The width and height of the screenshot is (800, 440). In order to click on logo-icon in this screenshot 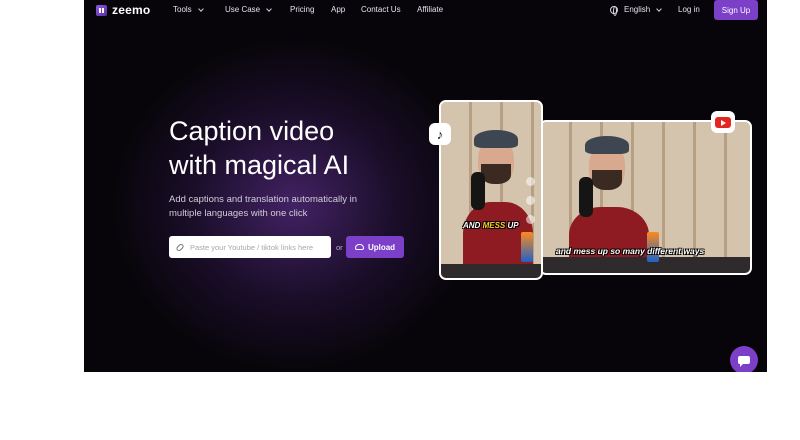, I will do `click(101, 10)`.